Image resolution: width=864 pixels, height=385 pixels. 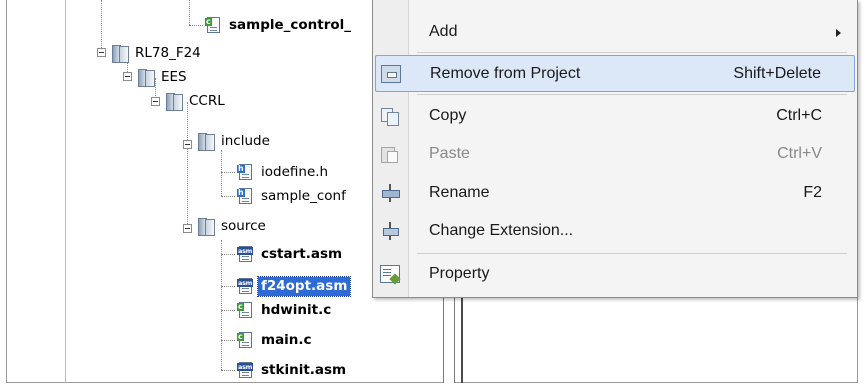 I want to click on tree-node-label: RL78_F24, so click(x=168, y=52).